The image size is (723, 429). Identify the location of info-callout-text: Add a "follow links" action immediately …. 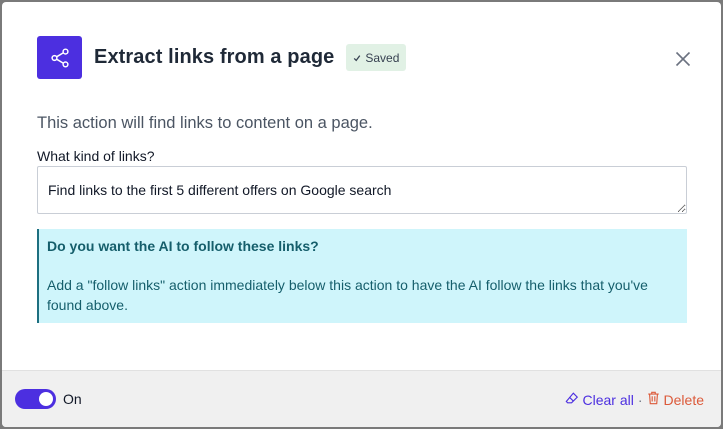
(347, 295).